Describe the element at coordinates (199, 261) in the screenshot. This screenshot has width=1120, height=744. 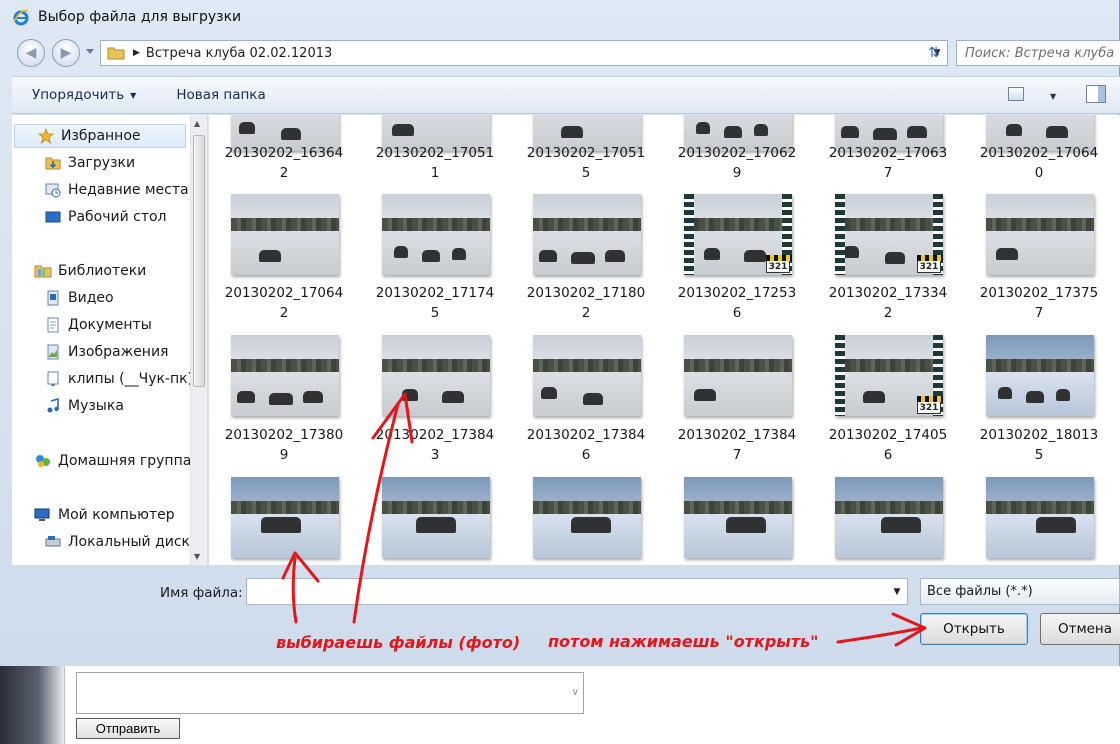
I see `scrollbar-thumb` at that location.